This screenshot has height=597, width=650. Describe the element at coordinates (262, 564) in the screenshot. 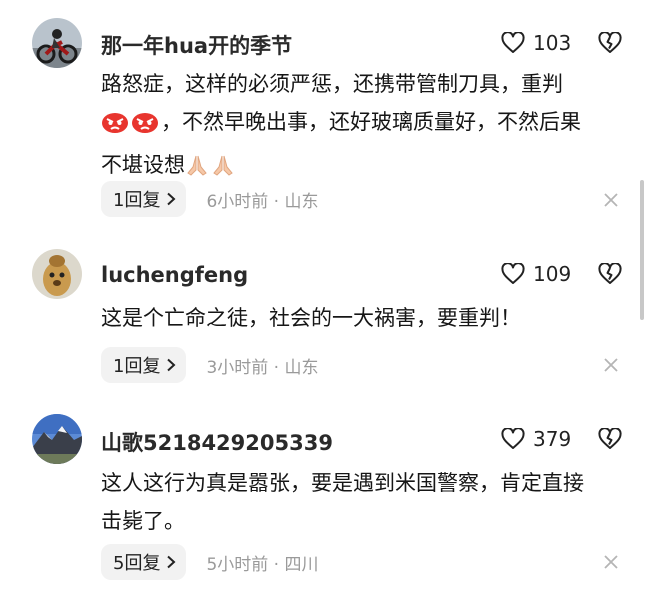

I see `timestamp-location: 5小时前 · 四川` at that location.